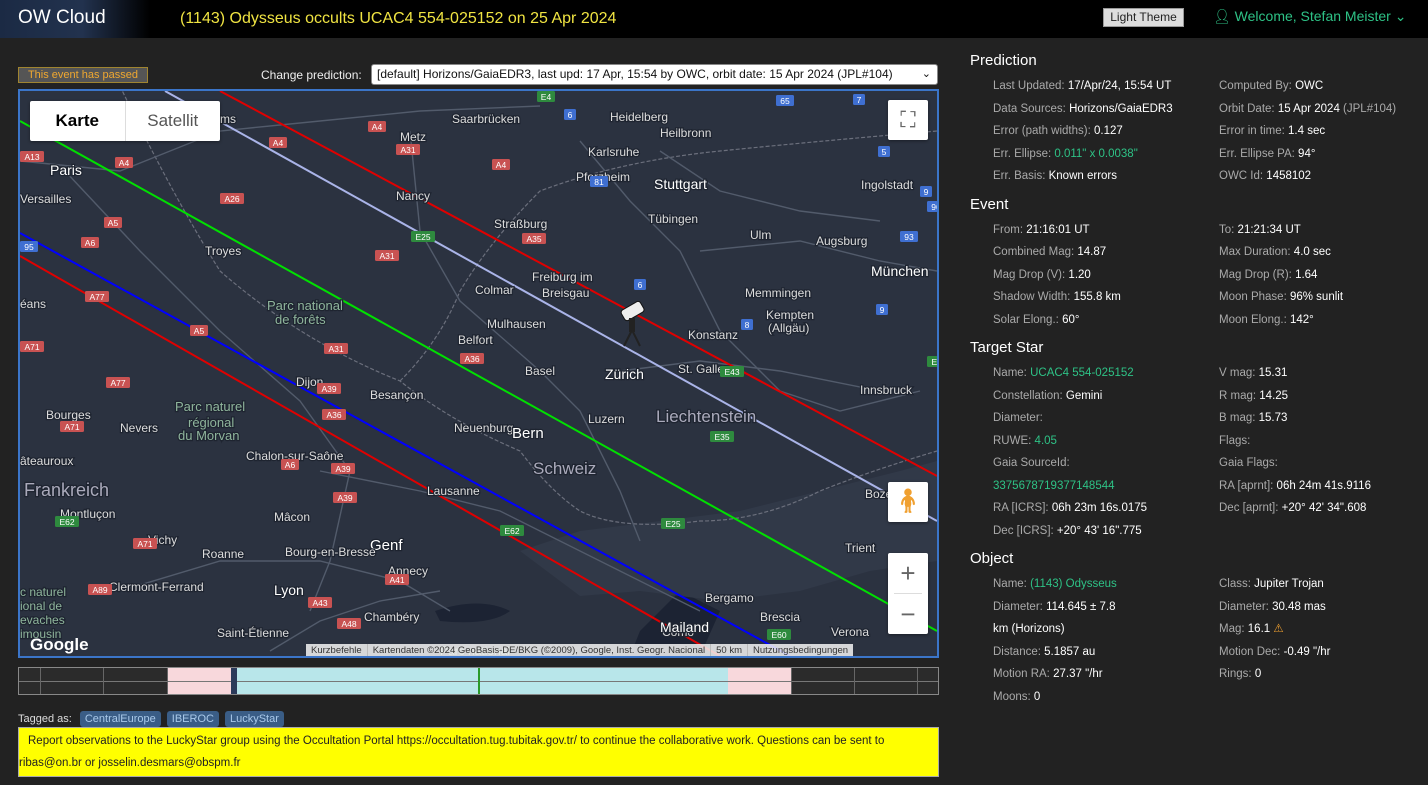  What do you see at coordinates (349, 623) in the screenshot?
I see `road-shield: A48` at bounding box center [349, 623].